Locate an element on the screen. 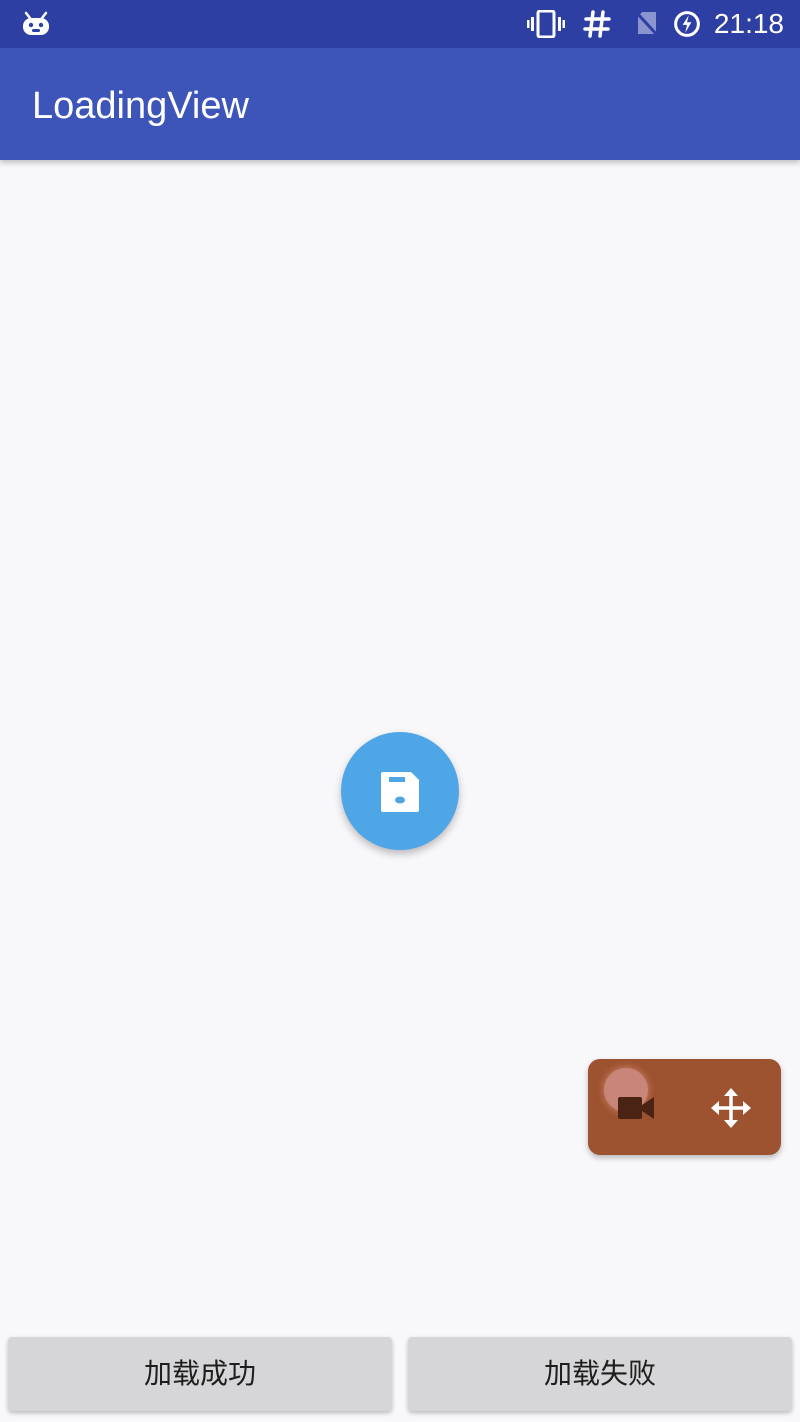 This screenshot has height=1422, width=800. move-icon is located at coordinates (731, 1108).